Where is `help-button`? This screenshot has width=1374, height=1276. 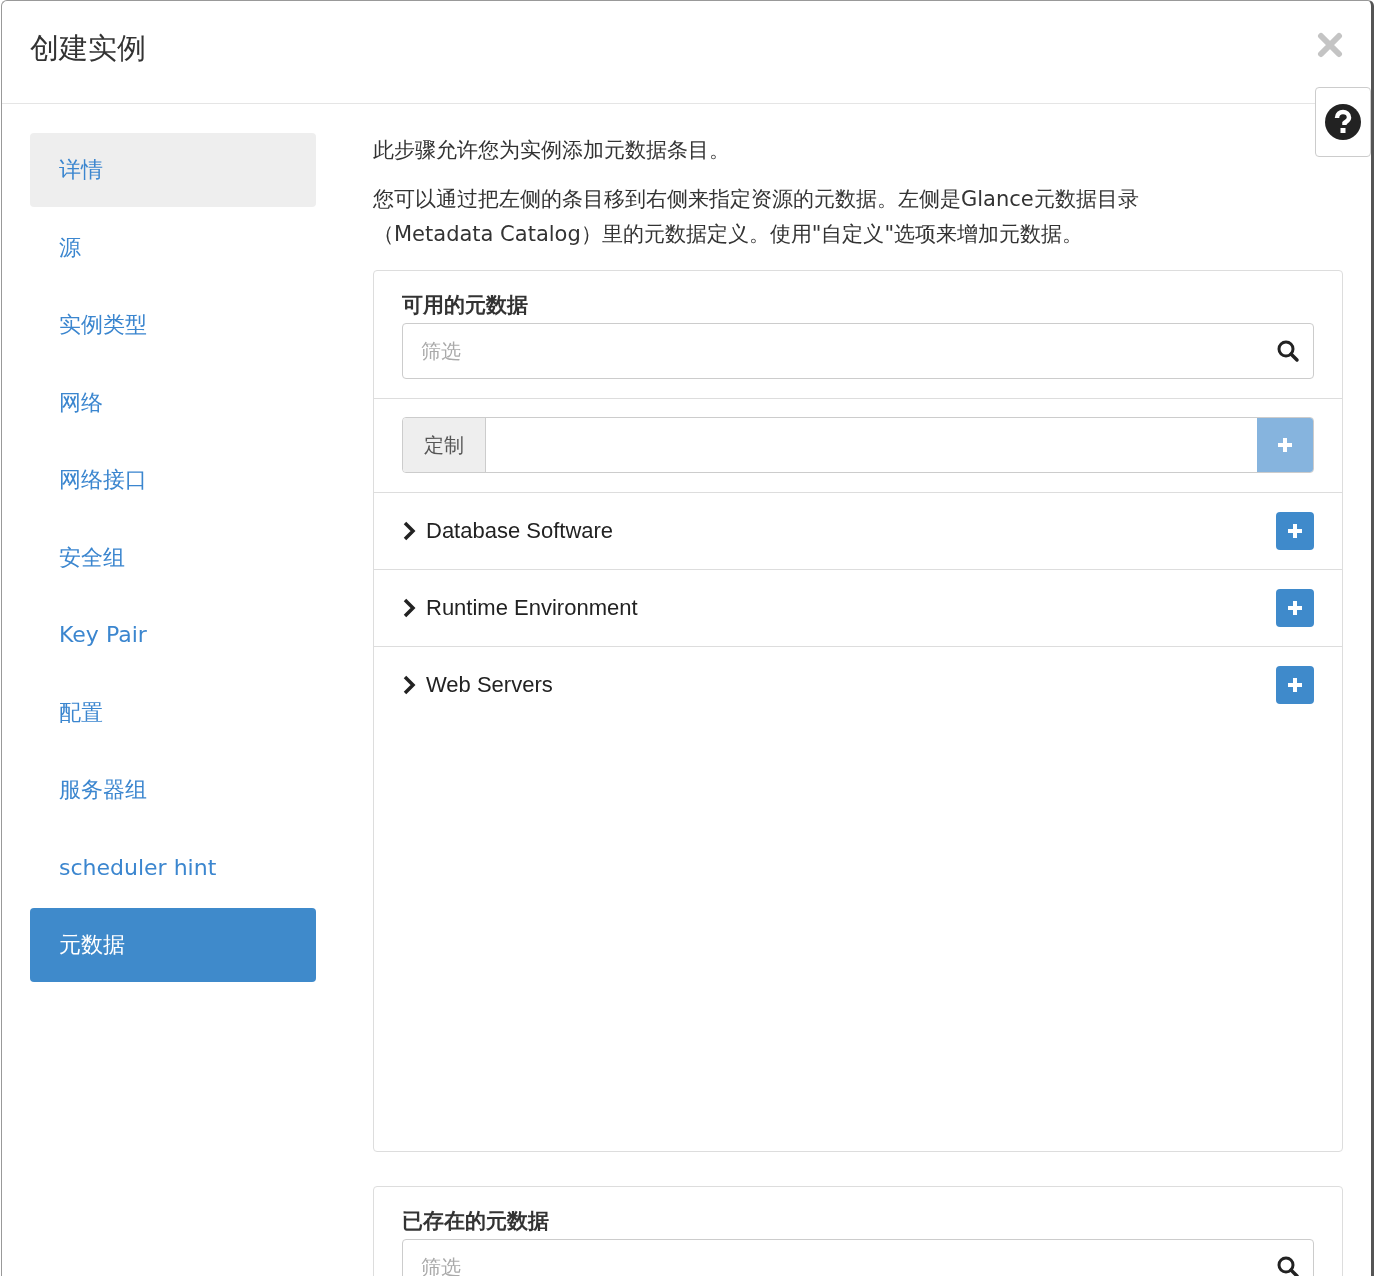
help-button is located at coordinates (1343, 122).